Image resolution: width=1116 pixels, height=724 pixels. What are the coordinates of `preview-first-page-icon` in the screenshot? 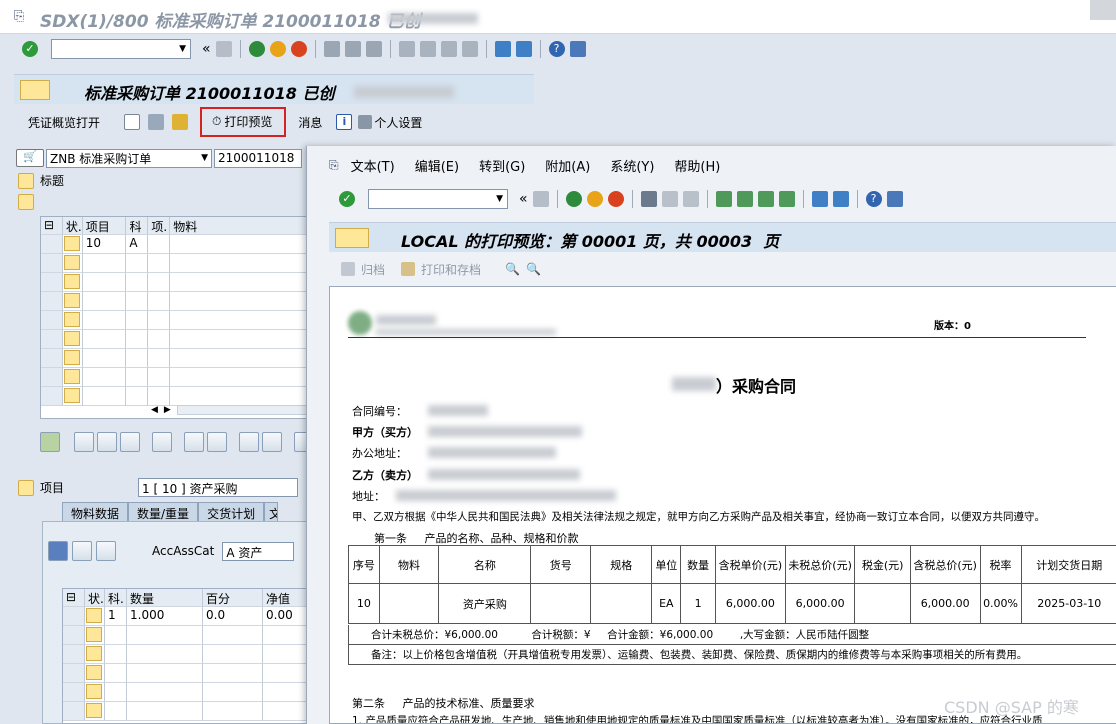 It's located at (723, 199).